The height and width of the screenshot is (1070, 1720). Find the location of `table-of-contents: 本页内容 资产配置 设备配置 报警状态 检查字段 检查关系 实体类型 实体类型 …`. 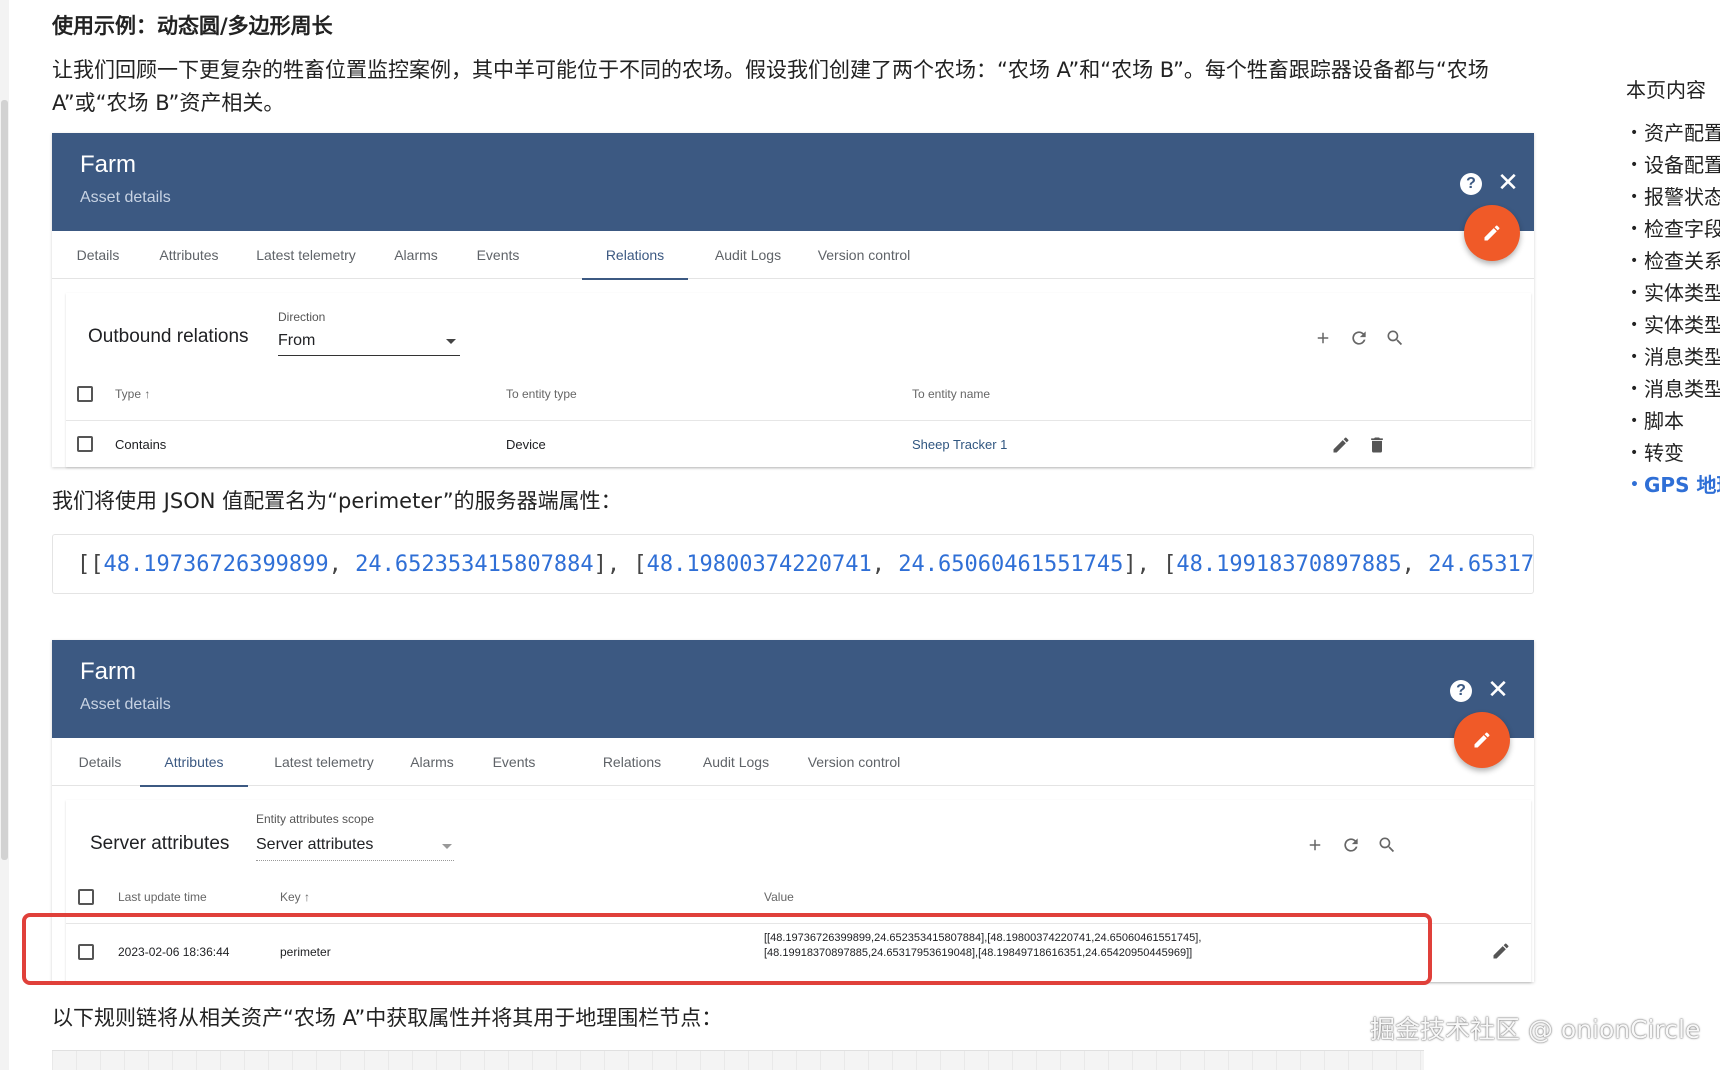

table-of-contents: 本页内容 资产配置 设备配置 报警状态 检查字段 检查关系 实体类型 实体类型 … is located at coordinates (1673, 287).